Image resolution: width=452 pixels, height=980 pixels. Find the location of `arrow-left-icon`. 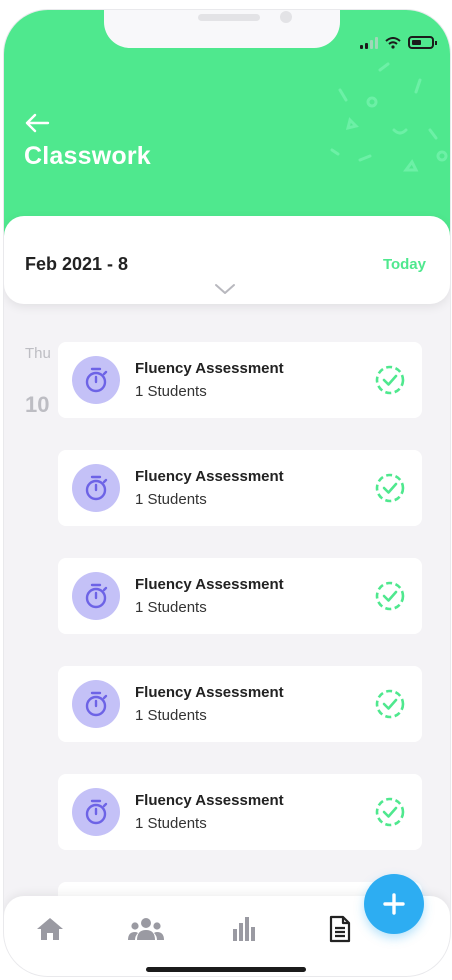

arrow-left-icon is located at coordinates (37, 123).